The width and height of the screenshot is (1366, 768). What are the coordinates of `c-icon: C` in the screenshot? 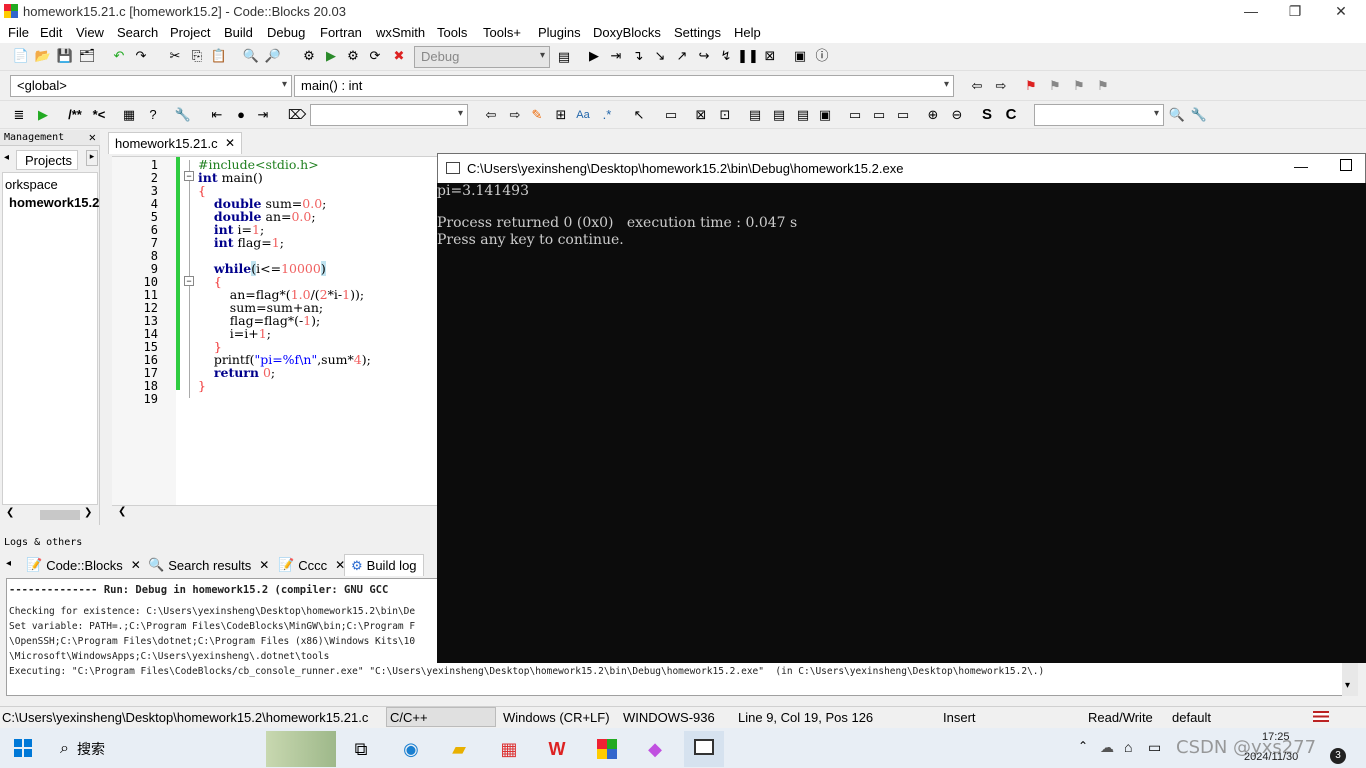 It's located at (1011, 115).